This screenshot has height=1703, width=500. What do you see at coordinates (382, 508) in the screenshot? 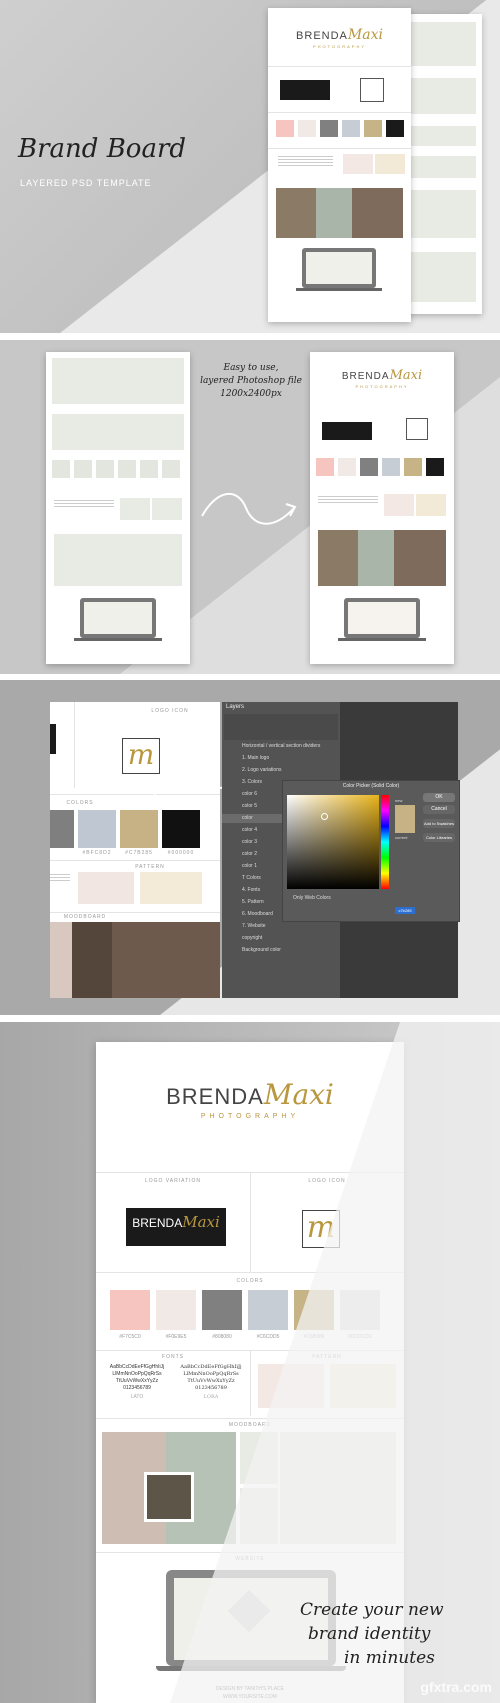
I see `template-card-filled: BRENDAMaxi PHOTOGRAPHY` at bounding box center [382, 508].